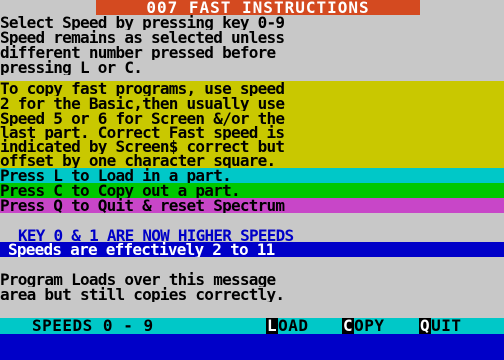 This screenshot has height=360, width=504. I want to click on speeds-selector: SPEEDS 0 - 9, so click(93, 326).